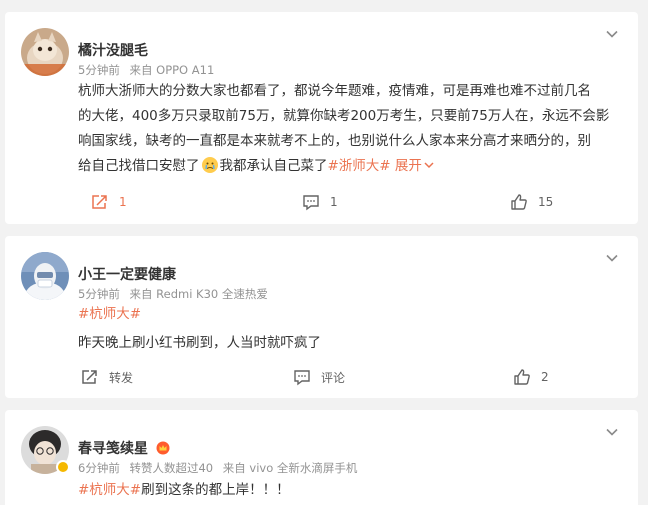 This screenshot has height=505, width=648. Describe the element at coordinates (163, 448) in the screenshot. I see `crown-badge-icon` at that location.